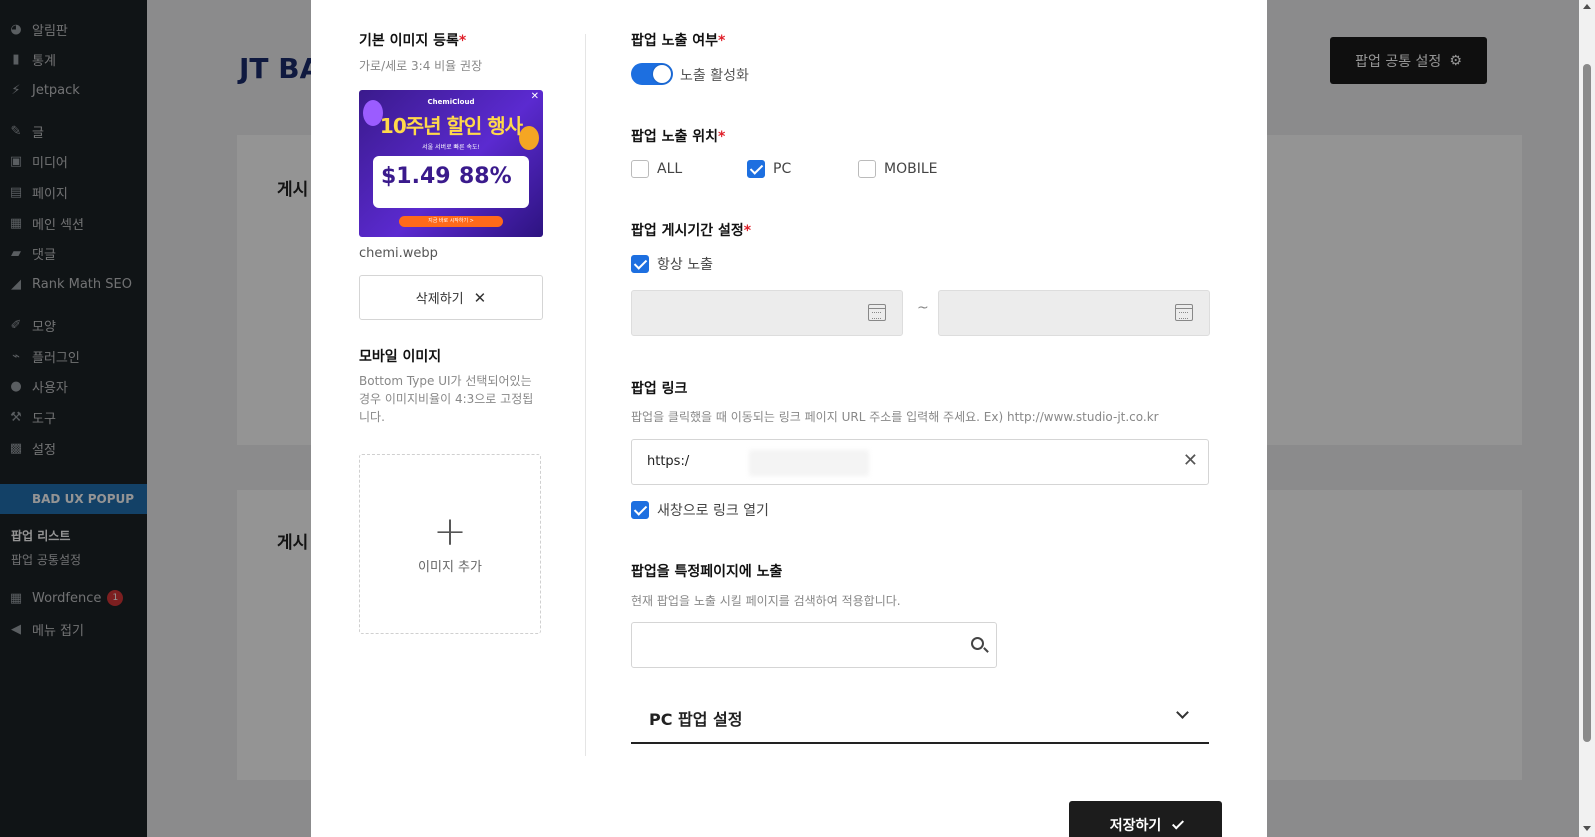  I want to click on start-date-field, so click(767, 313).